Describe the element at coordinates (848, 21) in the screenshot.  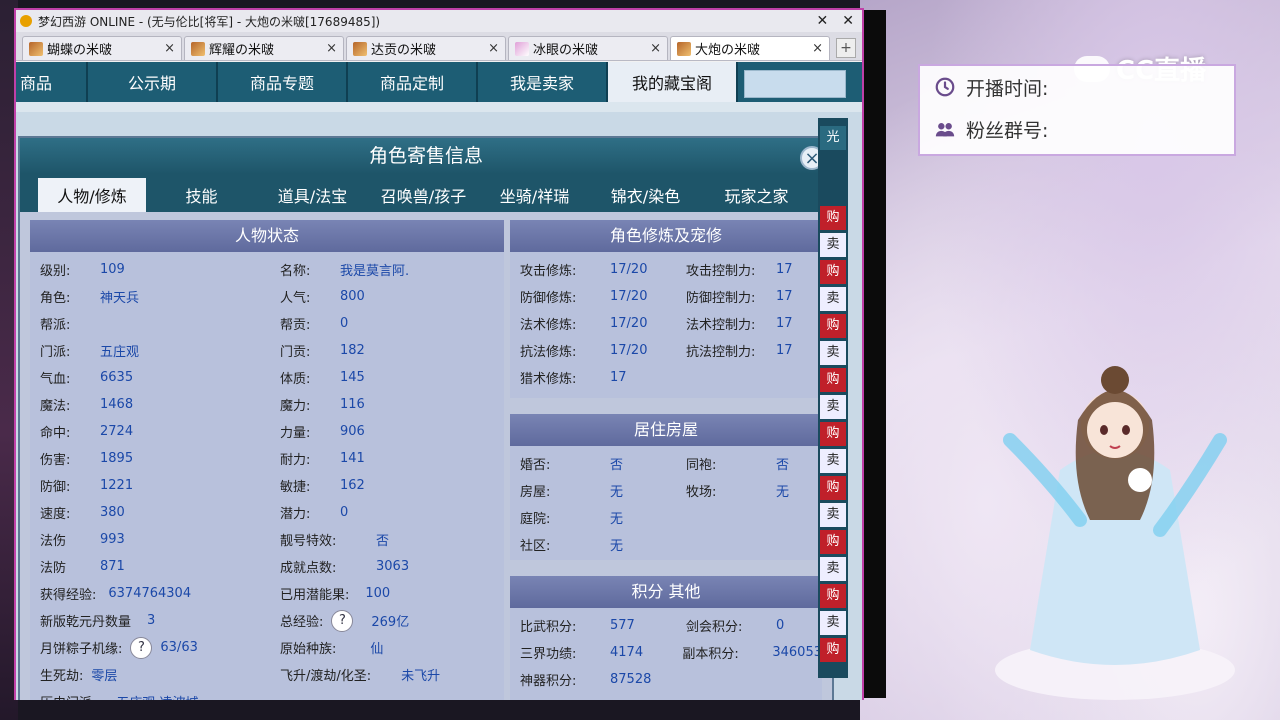
I see `close-window-icon: ✕` at that location.